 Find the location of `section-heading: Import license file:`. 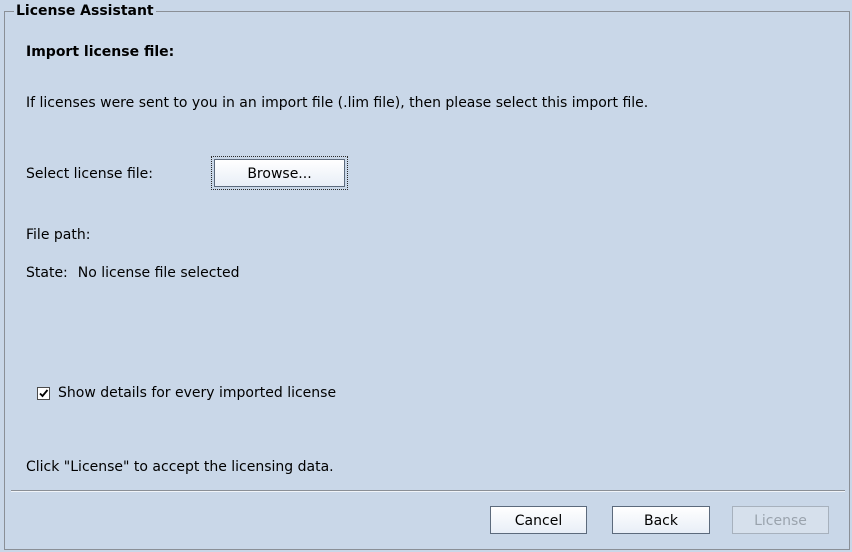

section-heading: Import license file: is located at coordinates (100, 52).